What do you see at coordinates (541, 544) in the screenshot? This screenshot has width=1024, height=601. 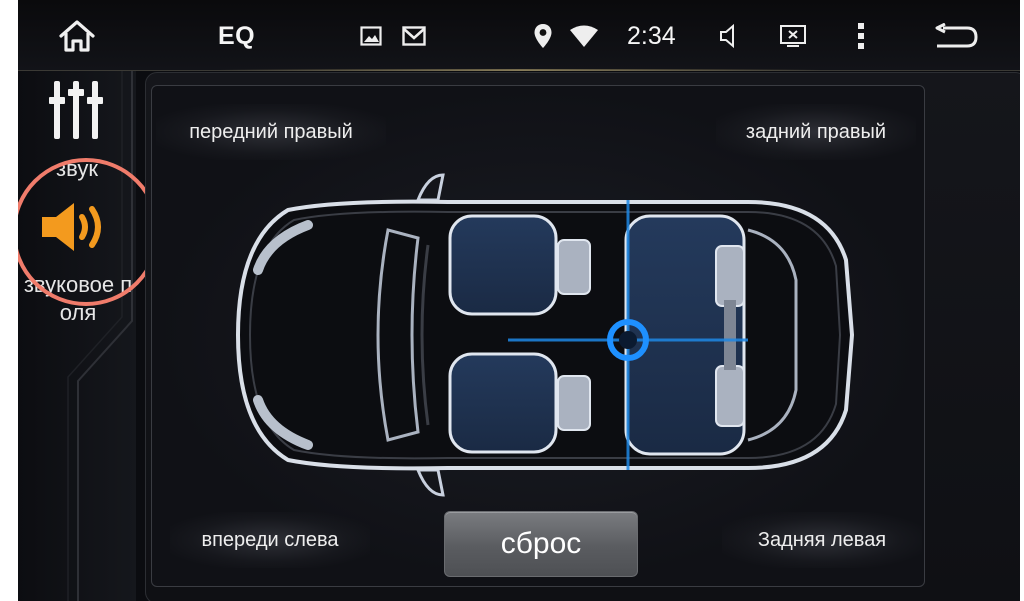 I see `reset-button: сброс` at bounding box center [541, 544].